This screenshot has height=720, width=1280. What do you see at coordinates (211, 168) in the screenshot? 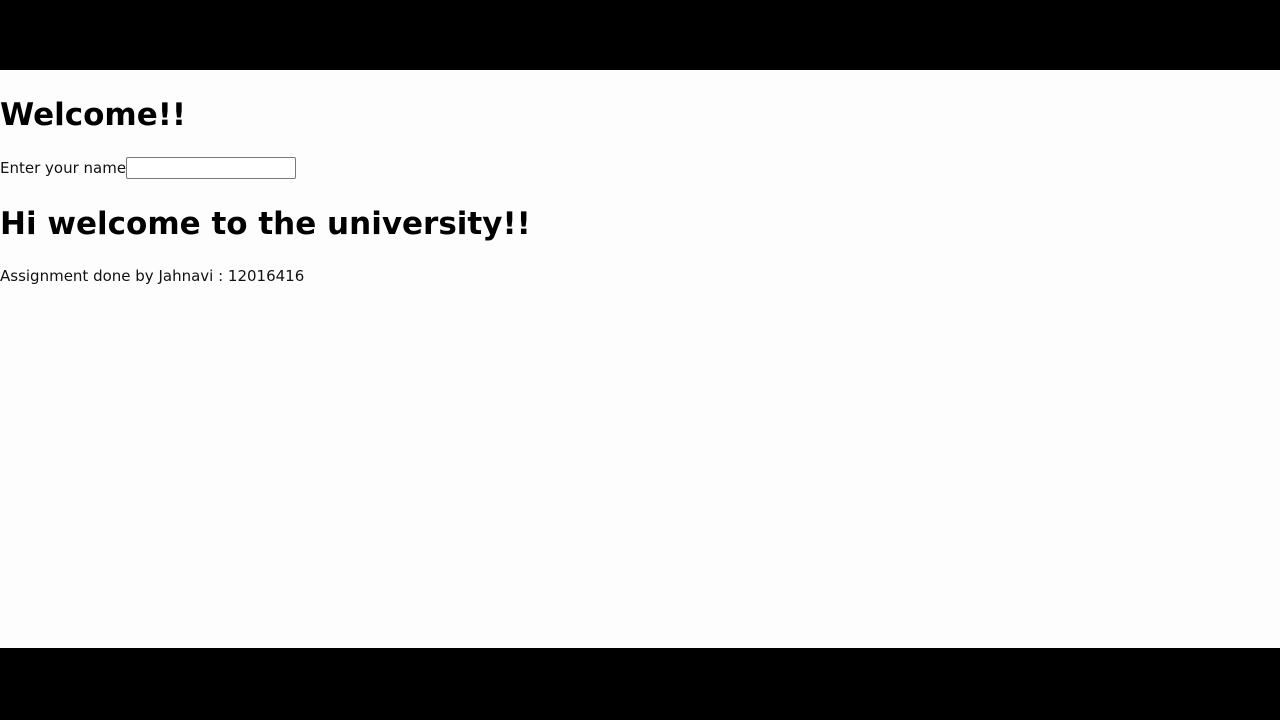
I see `name-input` at bounding box center [211, 168].